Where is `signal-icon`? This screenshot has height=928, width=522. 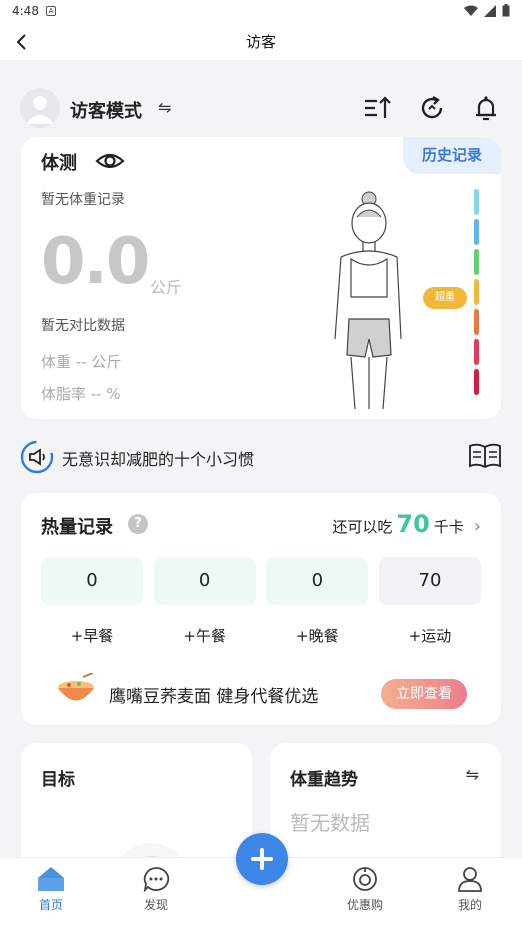
signal-icon is located at coordinates (490, 10).